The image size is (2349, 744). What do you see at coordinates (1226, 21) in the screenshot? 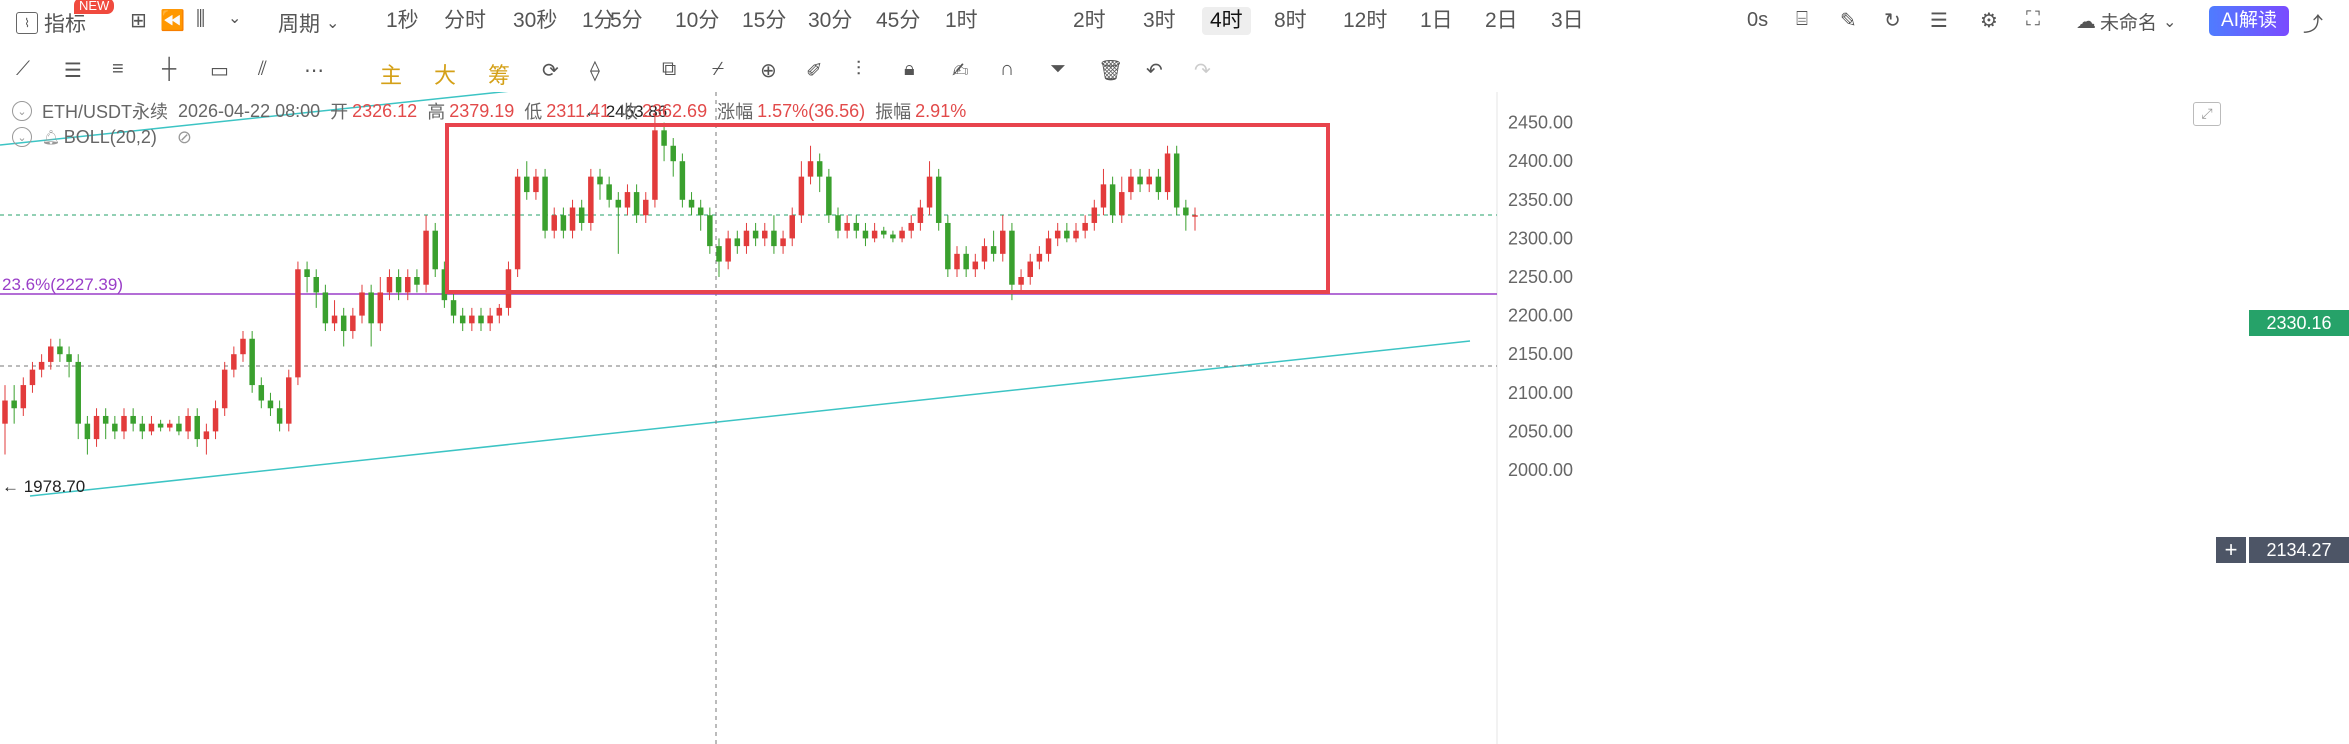
I see `period-tab-12: 4时` at bounding box center [1226, 21].